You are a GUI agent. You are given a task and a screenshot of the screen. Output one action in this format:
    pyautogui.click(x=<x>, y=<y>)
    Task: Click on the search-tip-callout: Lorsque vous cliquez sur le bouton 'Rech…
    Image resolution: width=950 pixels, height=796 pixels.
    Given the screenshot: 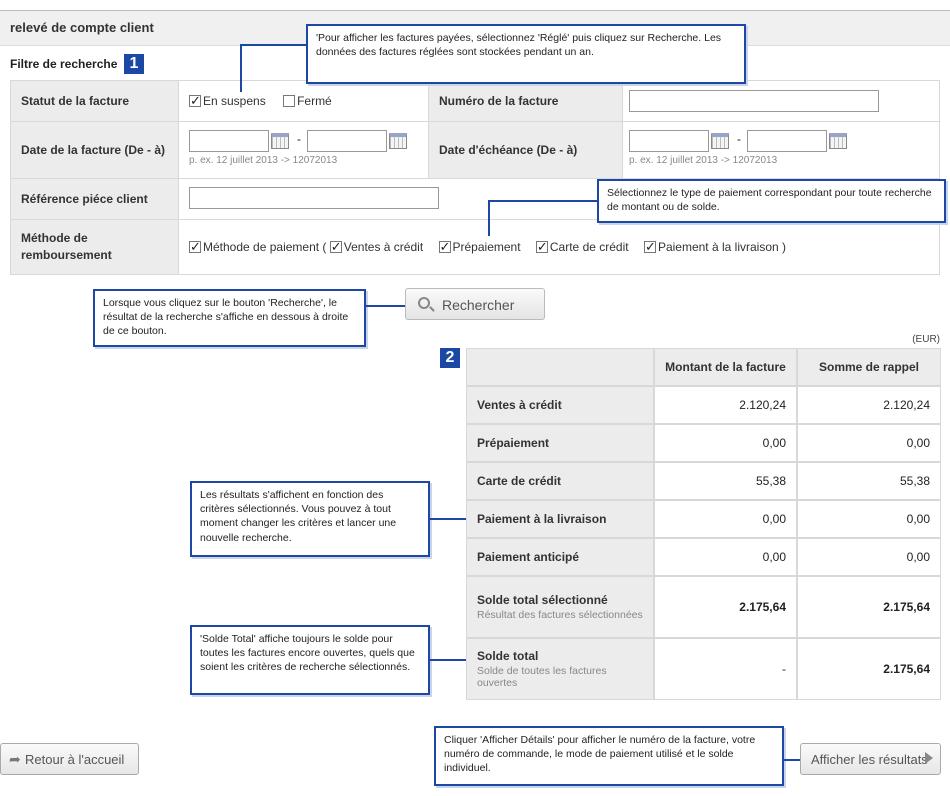 What is the action you would take?
    pyautogui.click(x=229, y=318)
    